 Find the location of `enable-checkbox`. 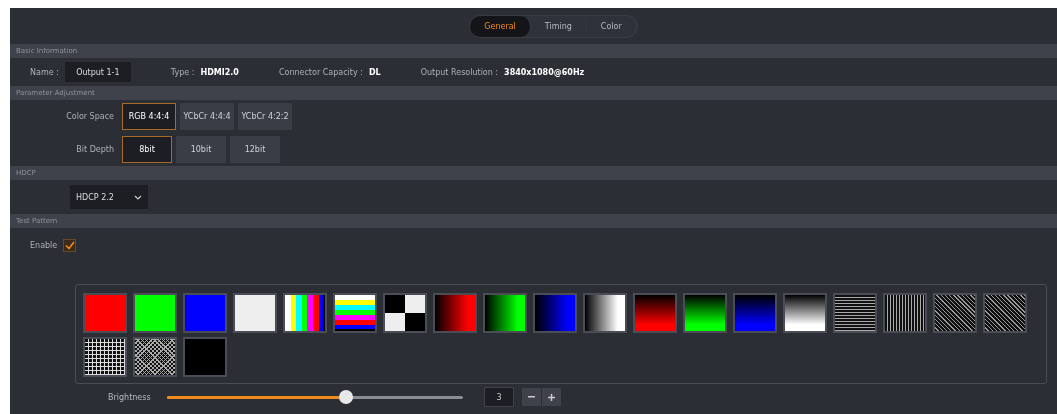

enable-checkbox is located at coordinates (70, 245).